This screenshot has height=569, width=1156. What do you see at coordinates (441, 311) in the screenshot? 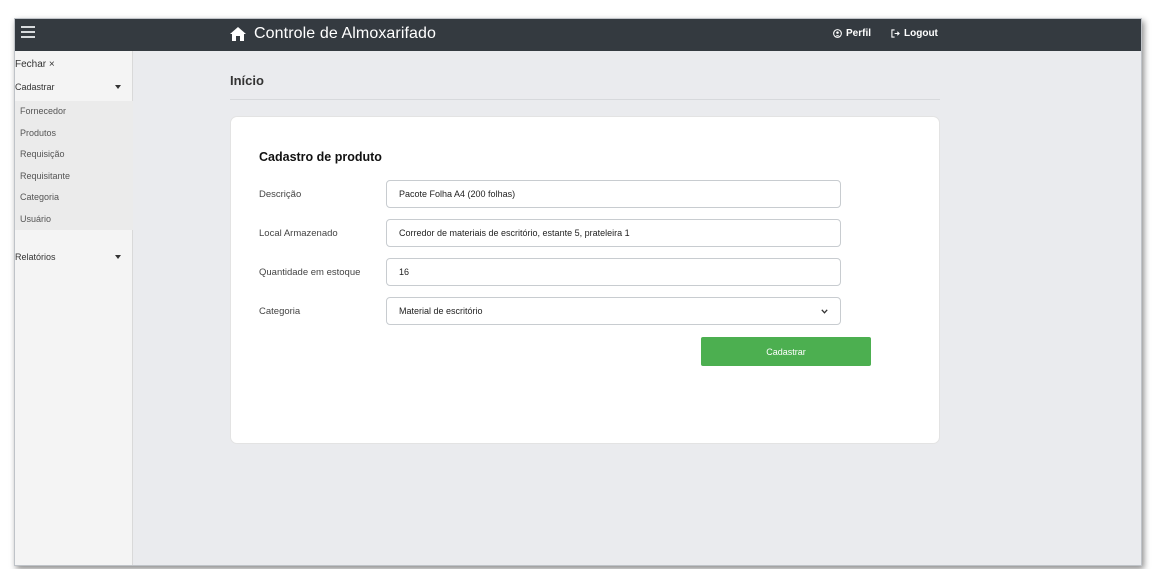
I see `categoria-selected-value: Material de escritório` at bounding box center [441, 311].